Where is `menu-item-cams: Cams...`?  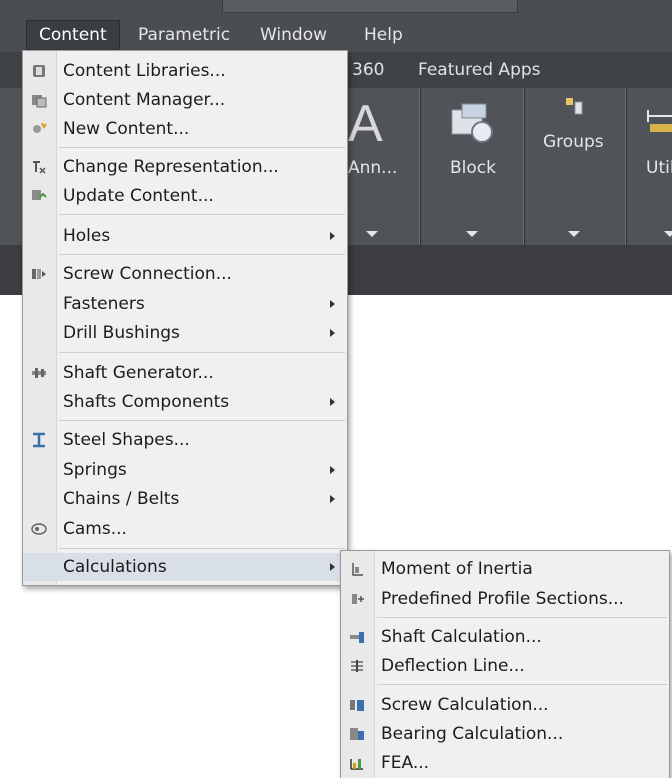
menu-item-cams: Cams... is located at coordinates (185, 529).